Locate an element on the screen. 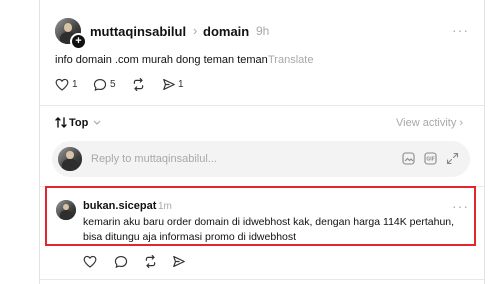  sort-label: Top is located at coordinates (78, 123).